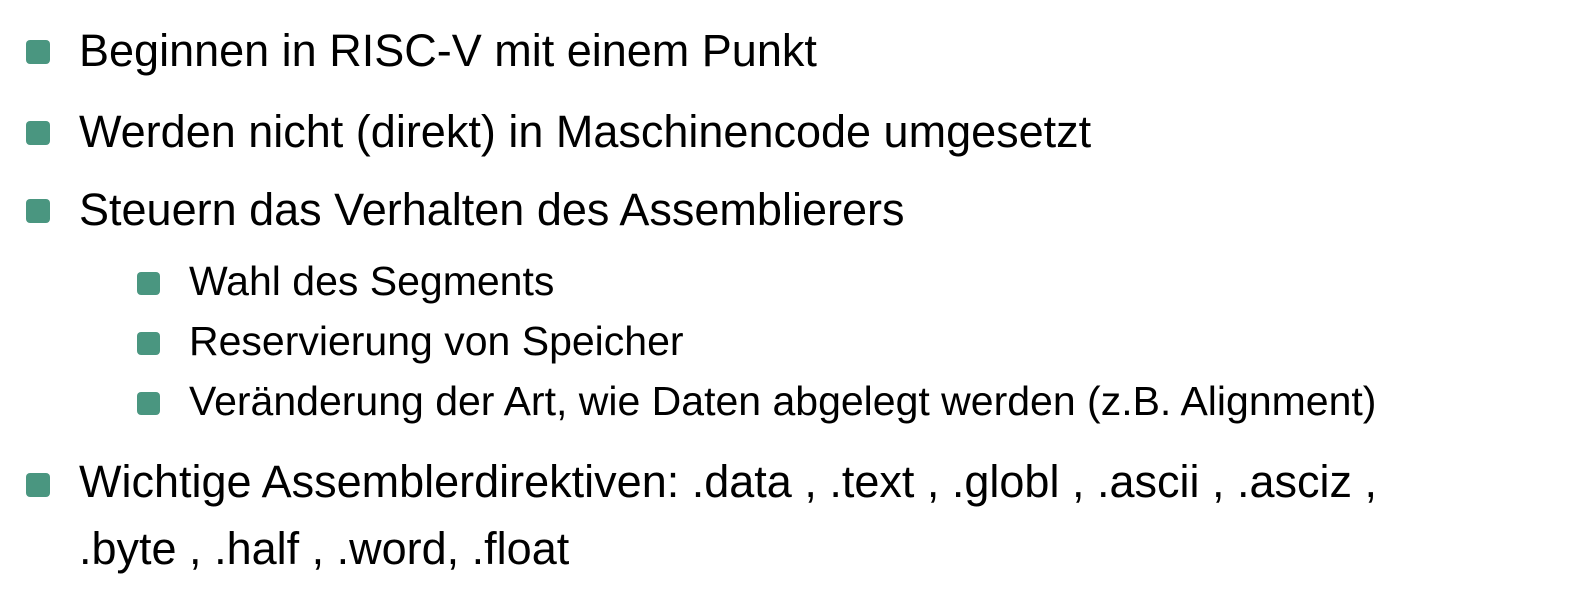 The image size is (1586, 610). Describe the element at coordinates (372, 281) in the screenshot. I see `sub-bullet-text: Wahl des Segments` at that location.